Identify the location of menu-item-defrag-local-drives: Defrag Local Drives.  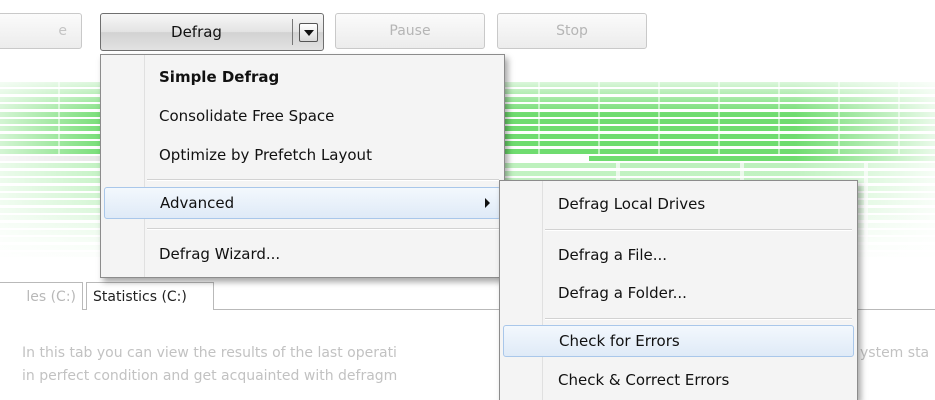
(678, 204).